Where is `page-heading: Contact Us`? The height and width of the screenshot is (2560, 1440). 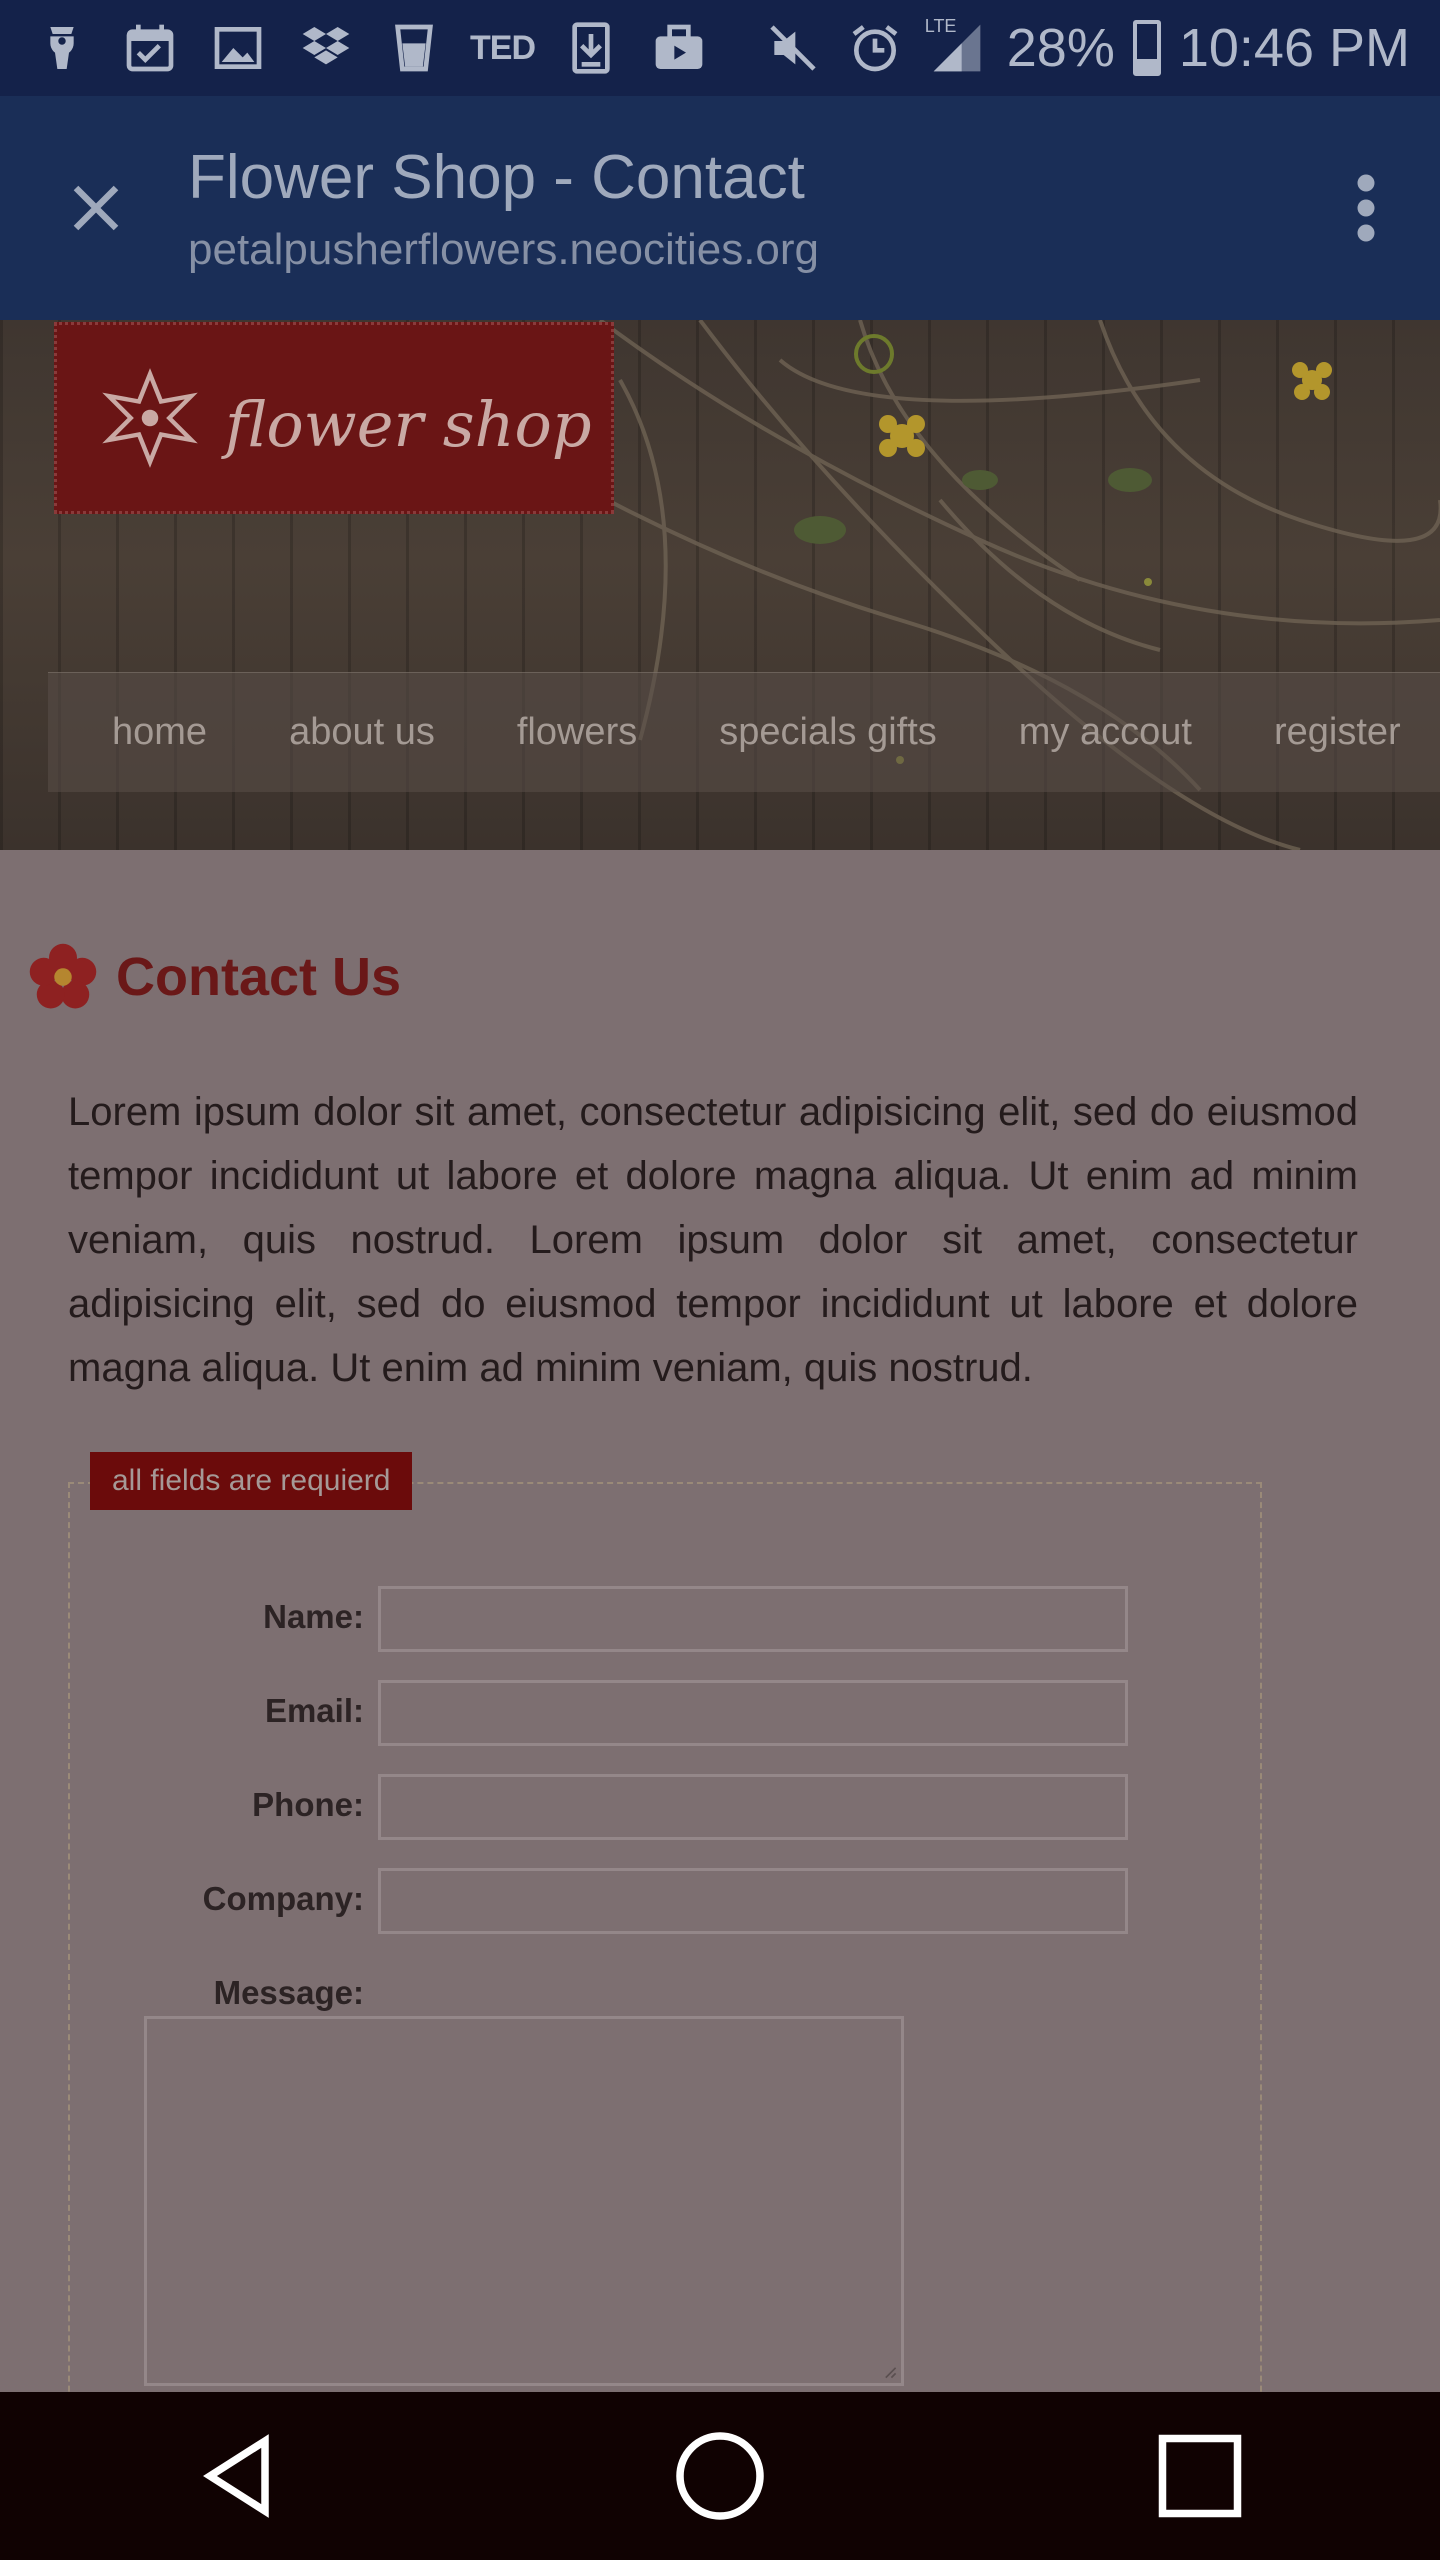 page-heading: Contact Us is located at coordinates (259, 977).